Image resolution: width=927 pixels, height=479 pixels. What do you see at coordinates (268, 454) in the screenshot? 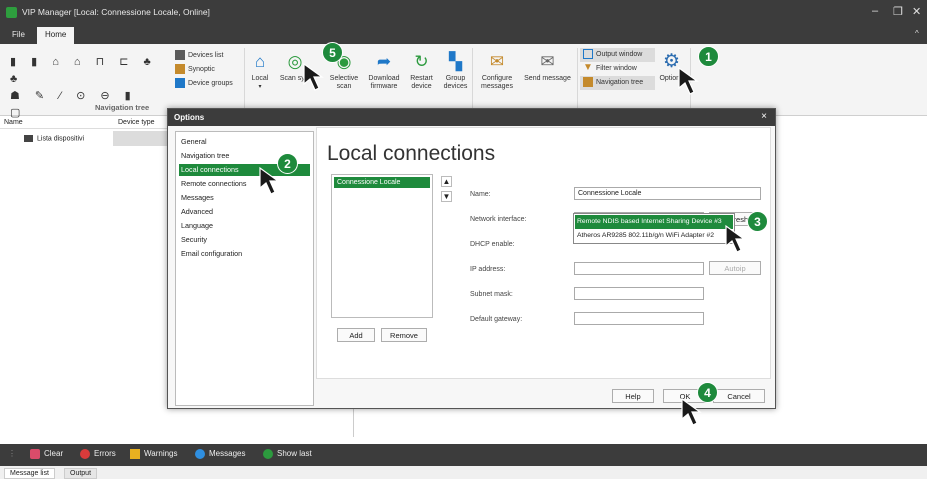
I see `show-last-icon` at bounding box center [268, 454].